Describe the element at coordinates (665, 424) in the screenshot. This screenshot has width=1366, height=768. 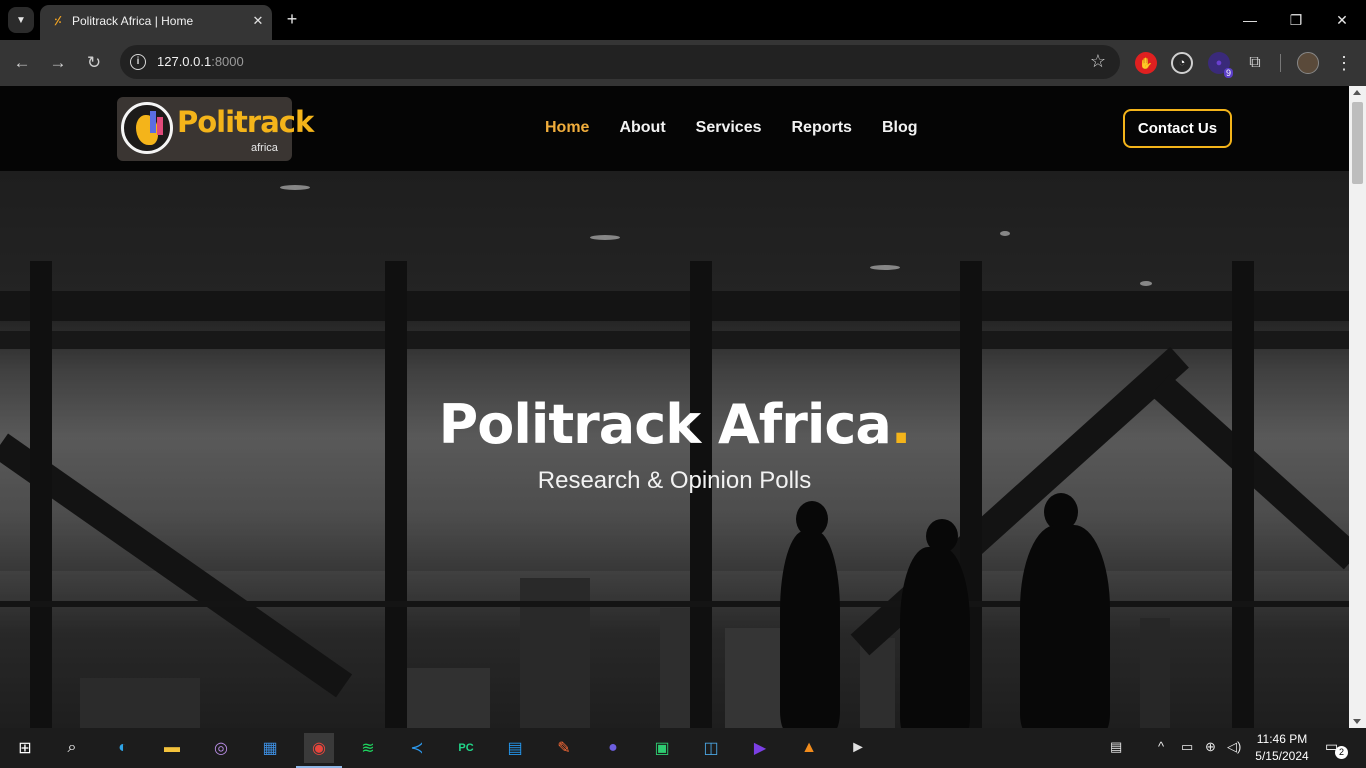
I see `hero-title-text: Politrack Africa` at that location.